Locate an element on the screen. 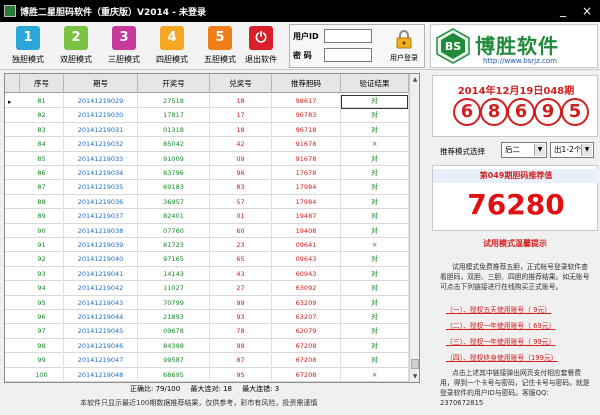 This screenshot has width=600, height=415. recommend-mode-row: 推荐模式选择 后二 ▼ 出1-2个 ▼ is located at coordinates (515, 151).